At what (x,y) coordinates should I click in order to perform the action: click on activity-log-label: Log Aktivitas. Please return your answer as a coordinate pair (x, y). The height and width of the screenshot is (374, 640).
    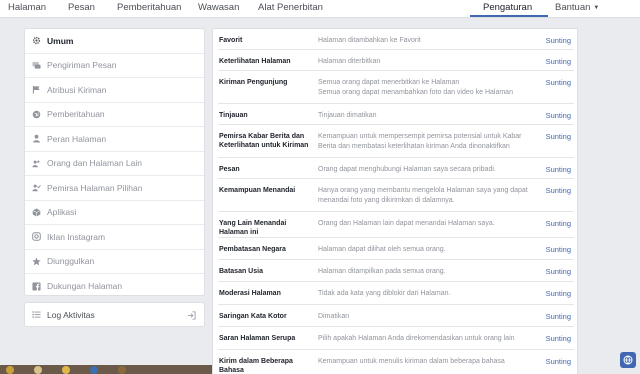
    Looking at the image, I should click on (71, 314).